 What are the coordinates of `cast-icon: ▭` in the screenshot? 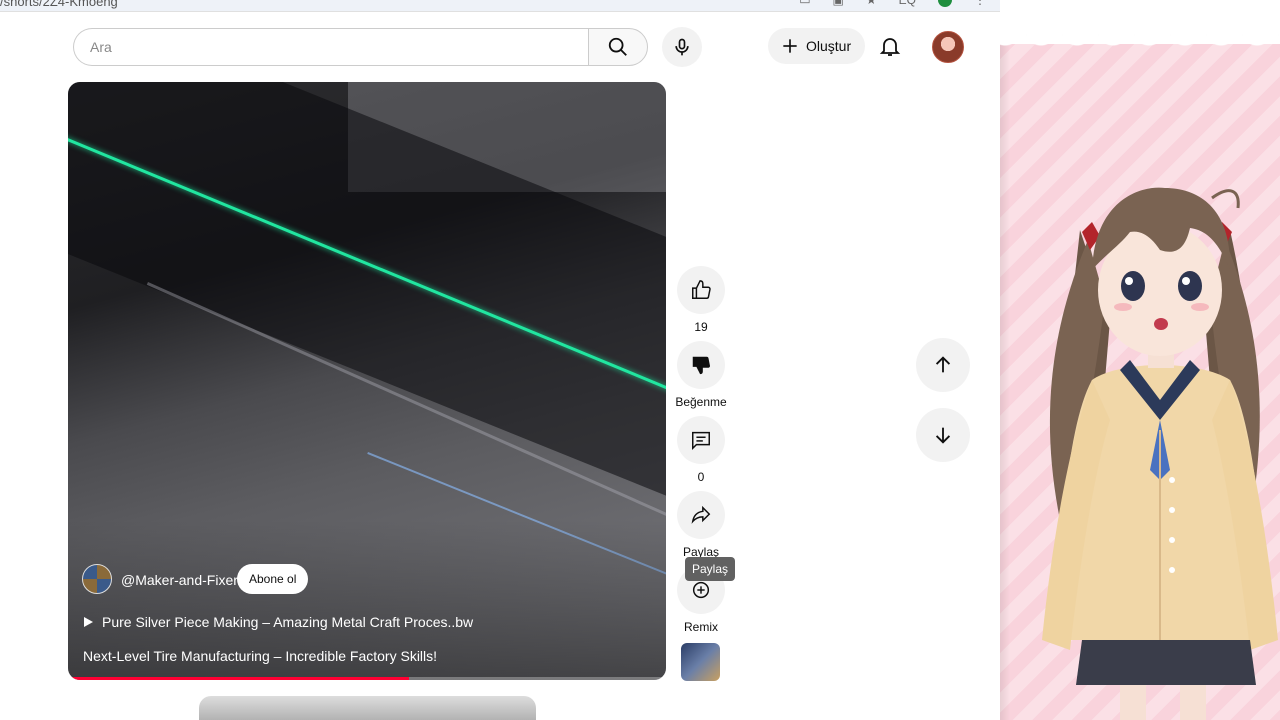 It's located at (804, 3).